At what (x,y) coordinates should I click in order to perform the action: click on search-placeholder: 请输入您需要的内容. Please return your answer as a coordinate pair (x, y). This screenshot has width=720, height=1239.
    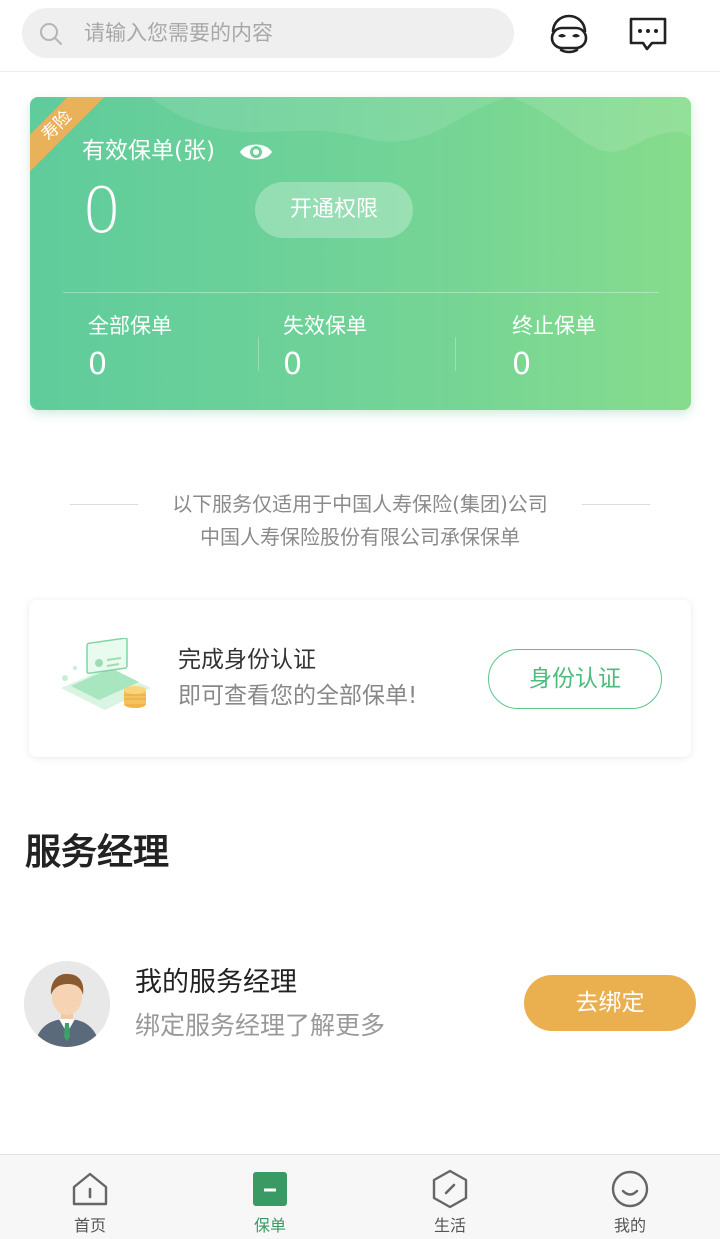
    Looking at the image, I should click on (178, 33).